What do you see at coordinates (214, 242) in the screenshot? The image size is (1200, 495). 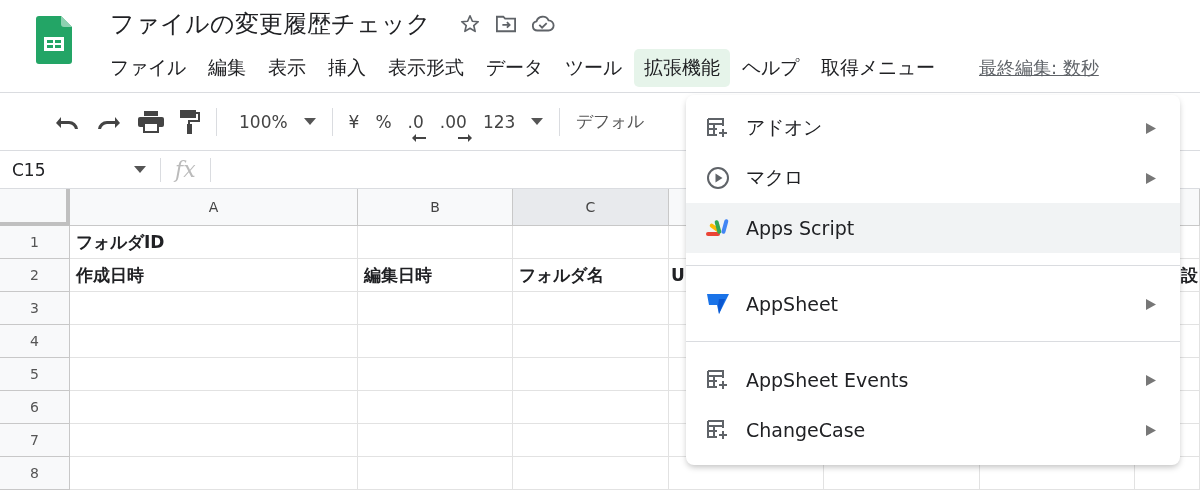 I see `table-cell: フォルダID` at bounding box center [214, 242].